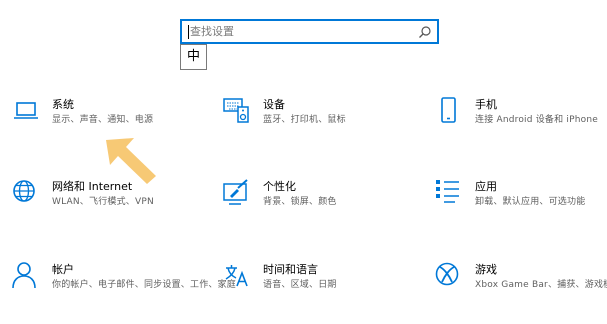  Describe the element at coordinates (103, 120) in the screenshot. I see `tile-description: 显示、声音、通知、电源` at that location.